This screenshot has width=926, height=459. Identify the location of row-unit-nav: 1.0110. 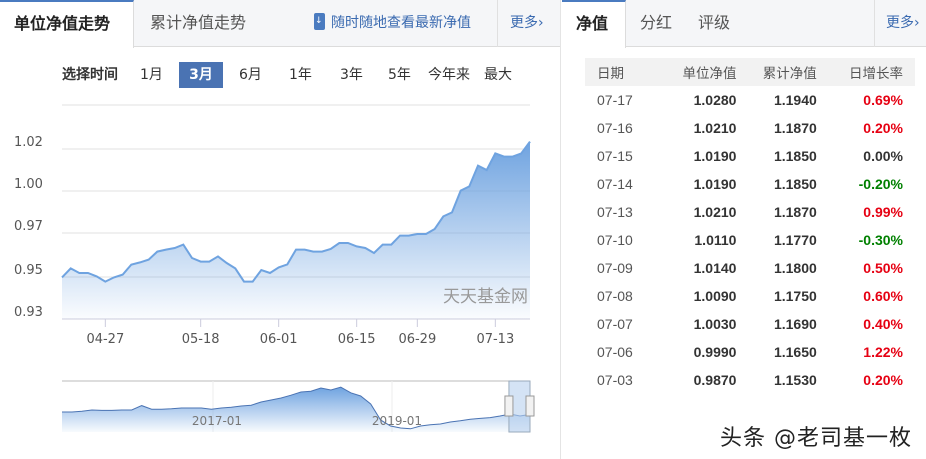
(715, 240).